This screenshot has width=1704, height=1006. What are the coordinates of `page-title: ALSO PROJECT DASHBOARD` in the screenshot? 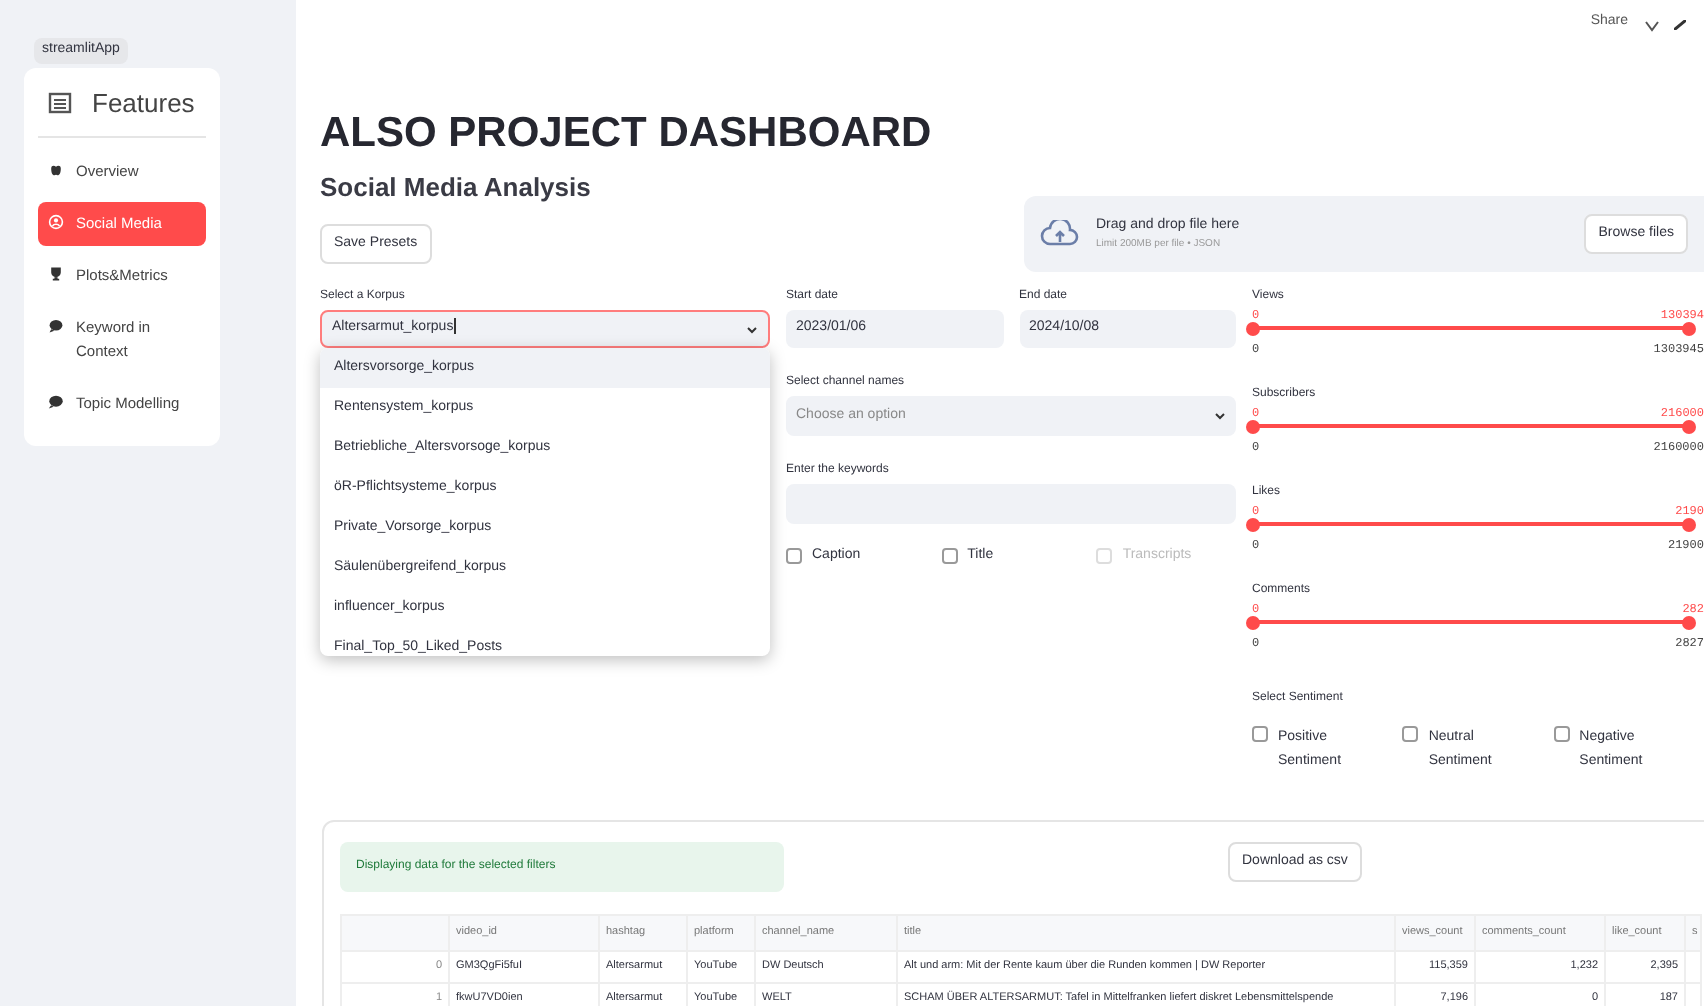 It's located at (627, 134).